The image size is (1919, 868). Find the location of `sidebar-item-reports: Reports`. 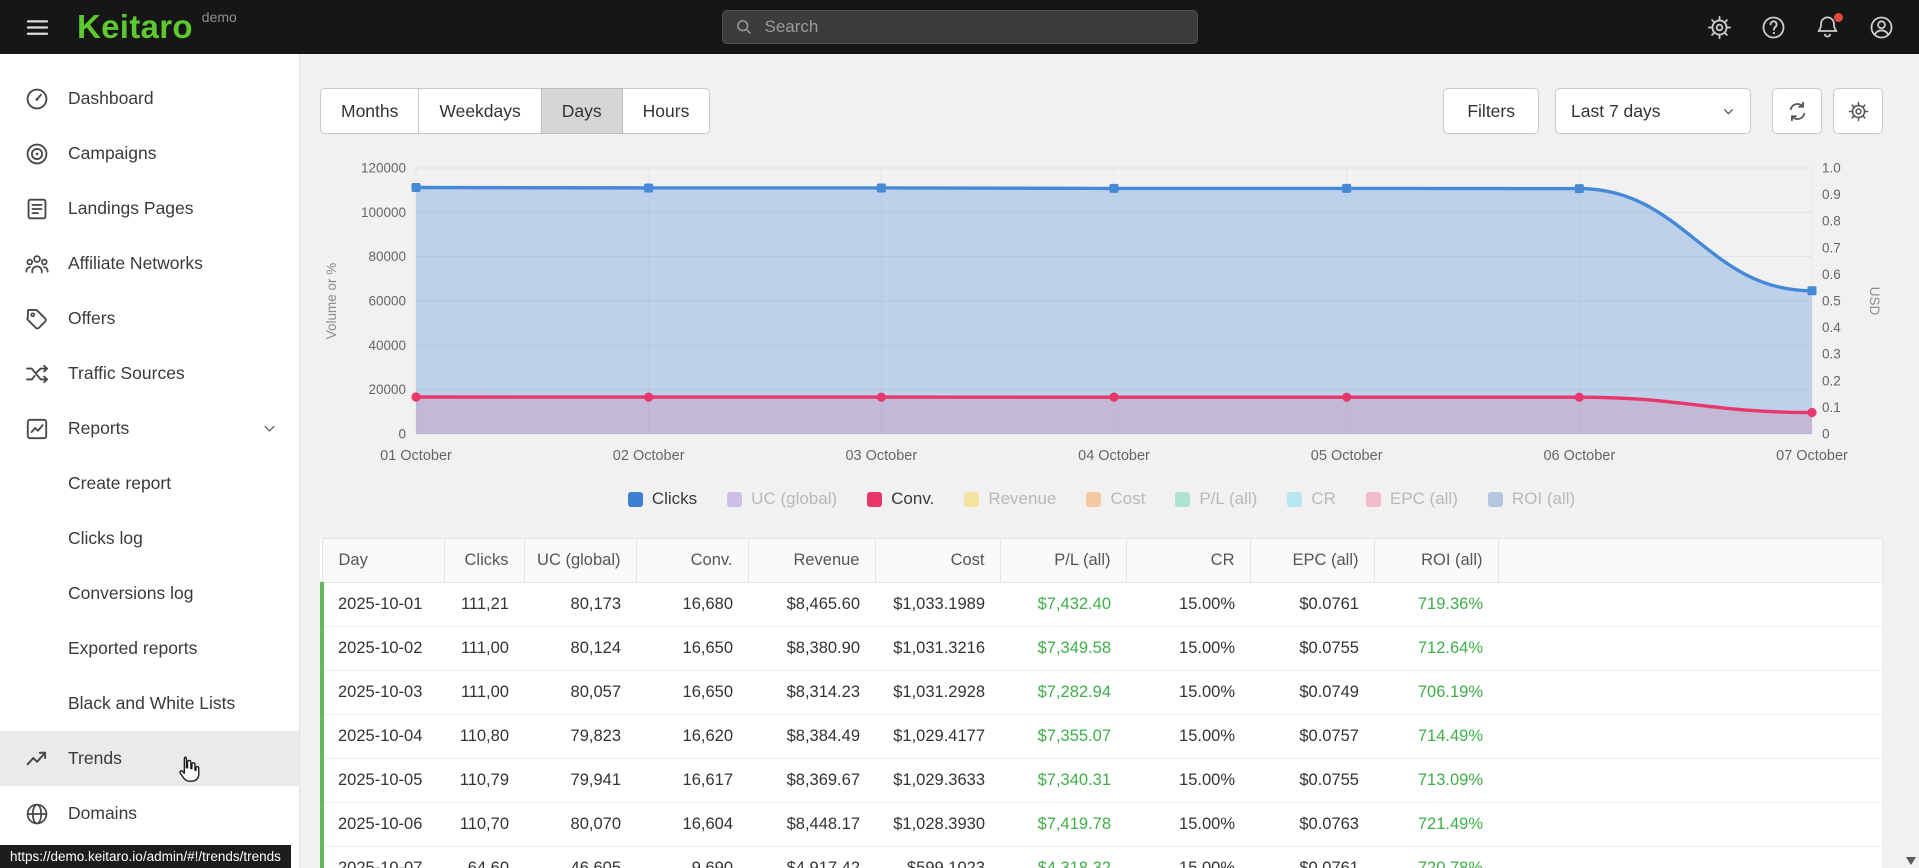

sidebar-item-reports: Reports is located at coordinates (149, 428).